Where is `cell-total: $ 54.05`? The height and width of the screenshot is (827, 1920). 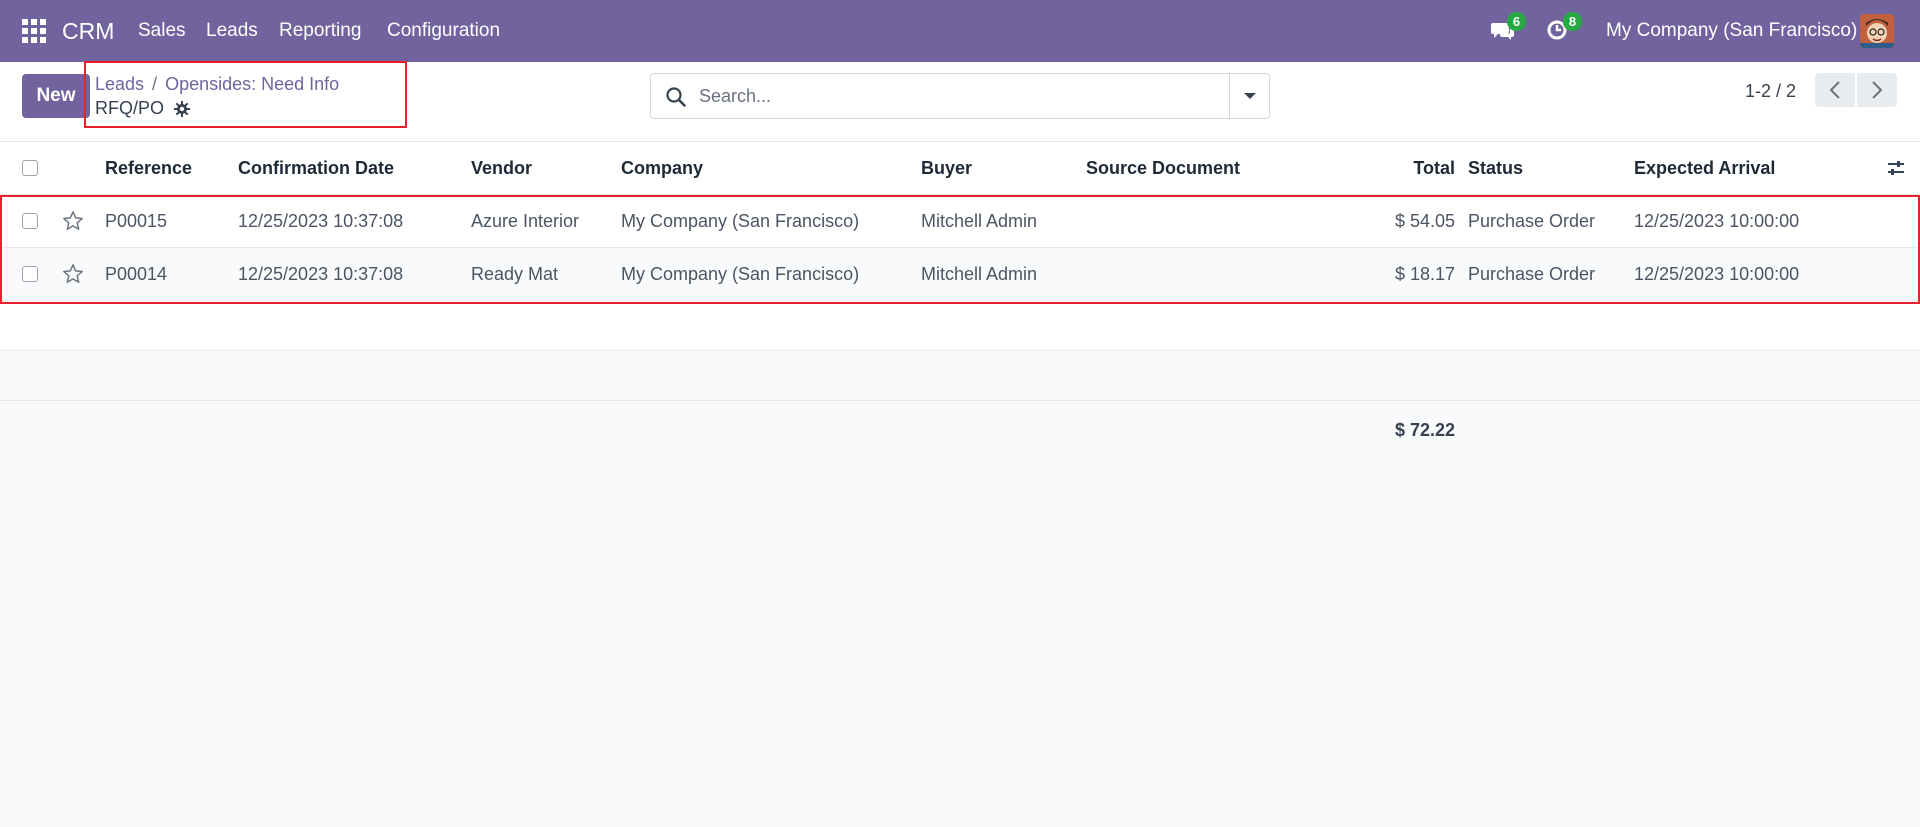
cell-total: $ 54.05 is located at coordinates (1424, 220).